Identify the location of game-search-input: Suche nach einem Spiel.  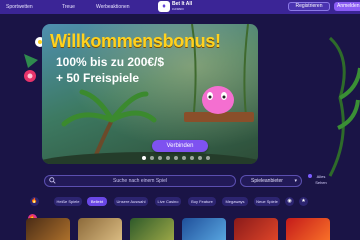
(140, 181).